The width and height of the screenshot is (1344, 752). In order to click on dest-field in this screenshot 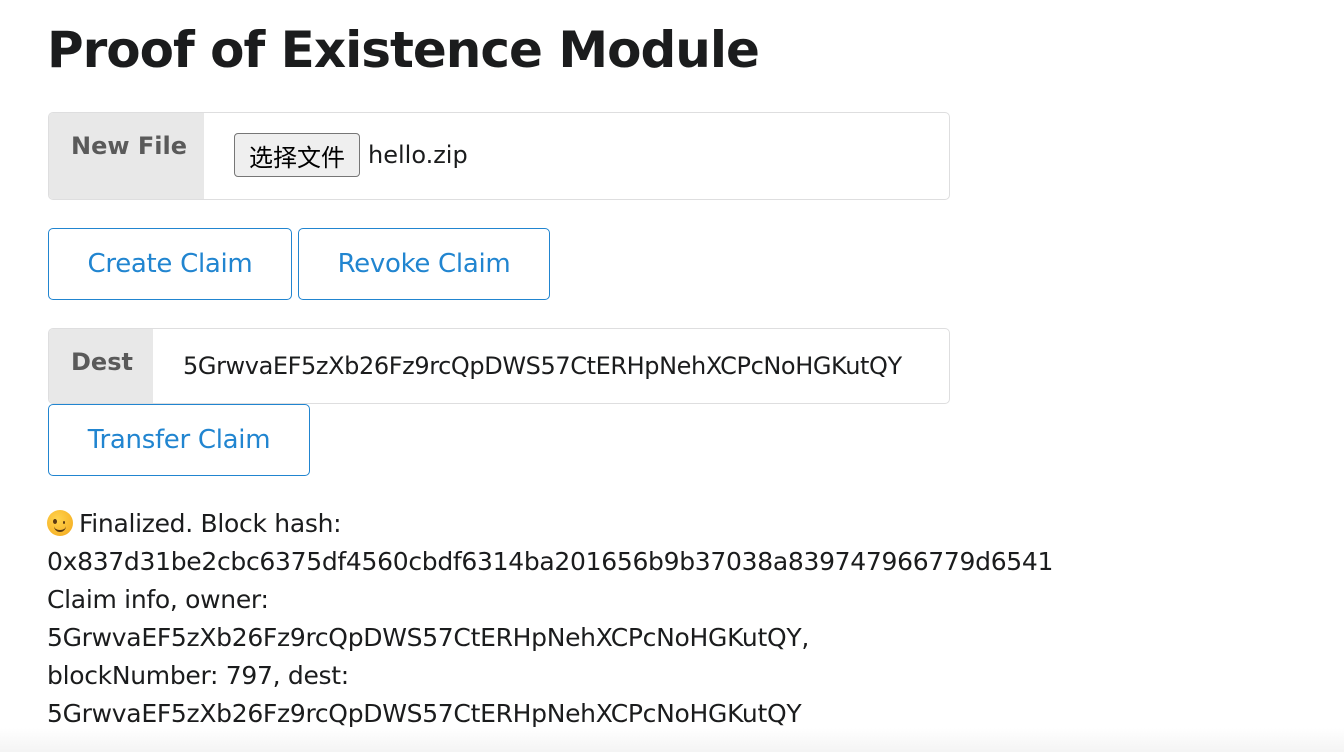, I will do `click(551, 366)`.